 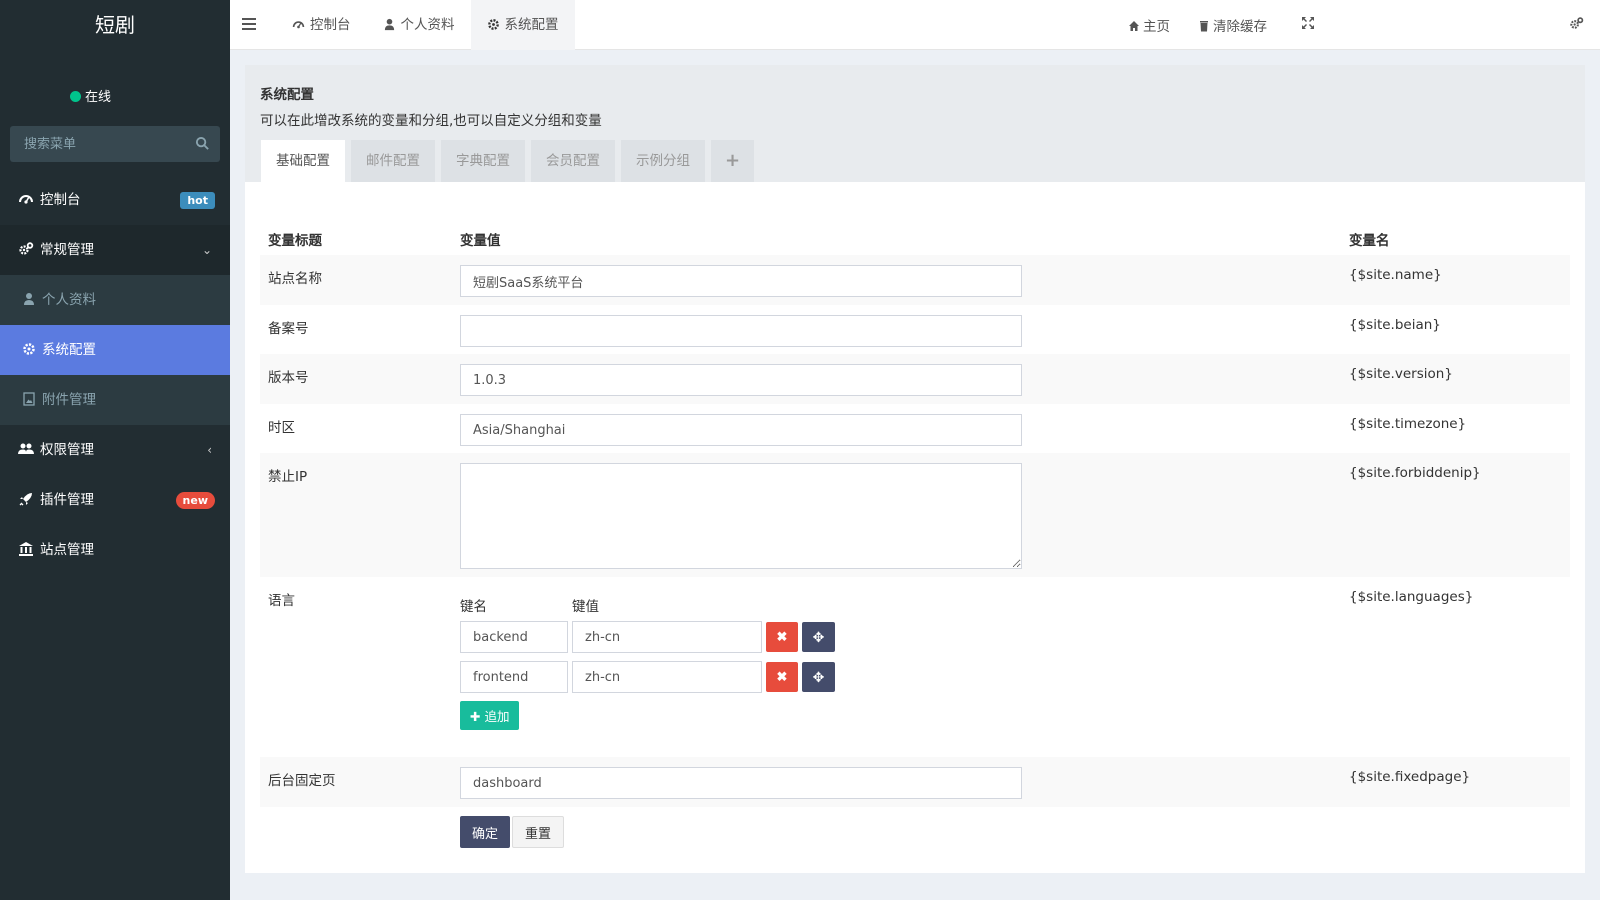 What do you see at coordinates (741, 430) in the screenshot?
I see `timezone-input` at bounding box center [741, 430].